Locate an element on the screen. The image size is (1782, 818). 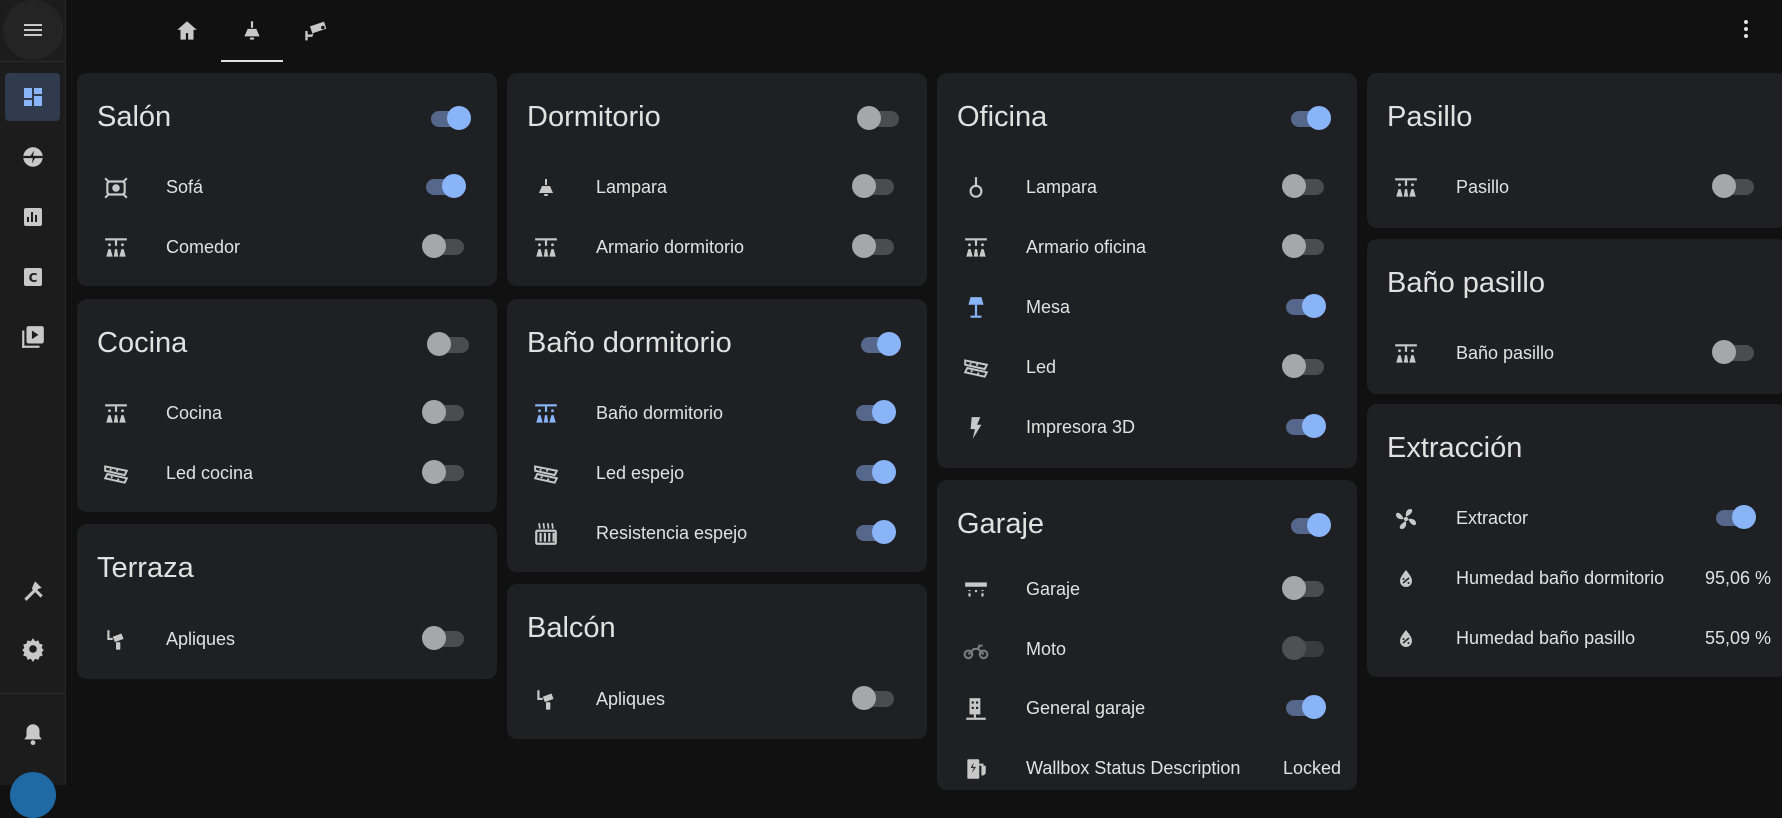
entity-row-led: Led is located at coordinates (1147, 367).